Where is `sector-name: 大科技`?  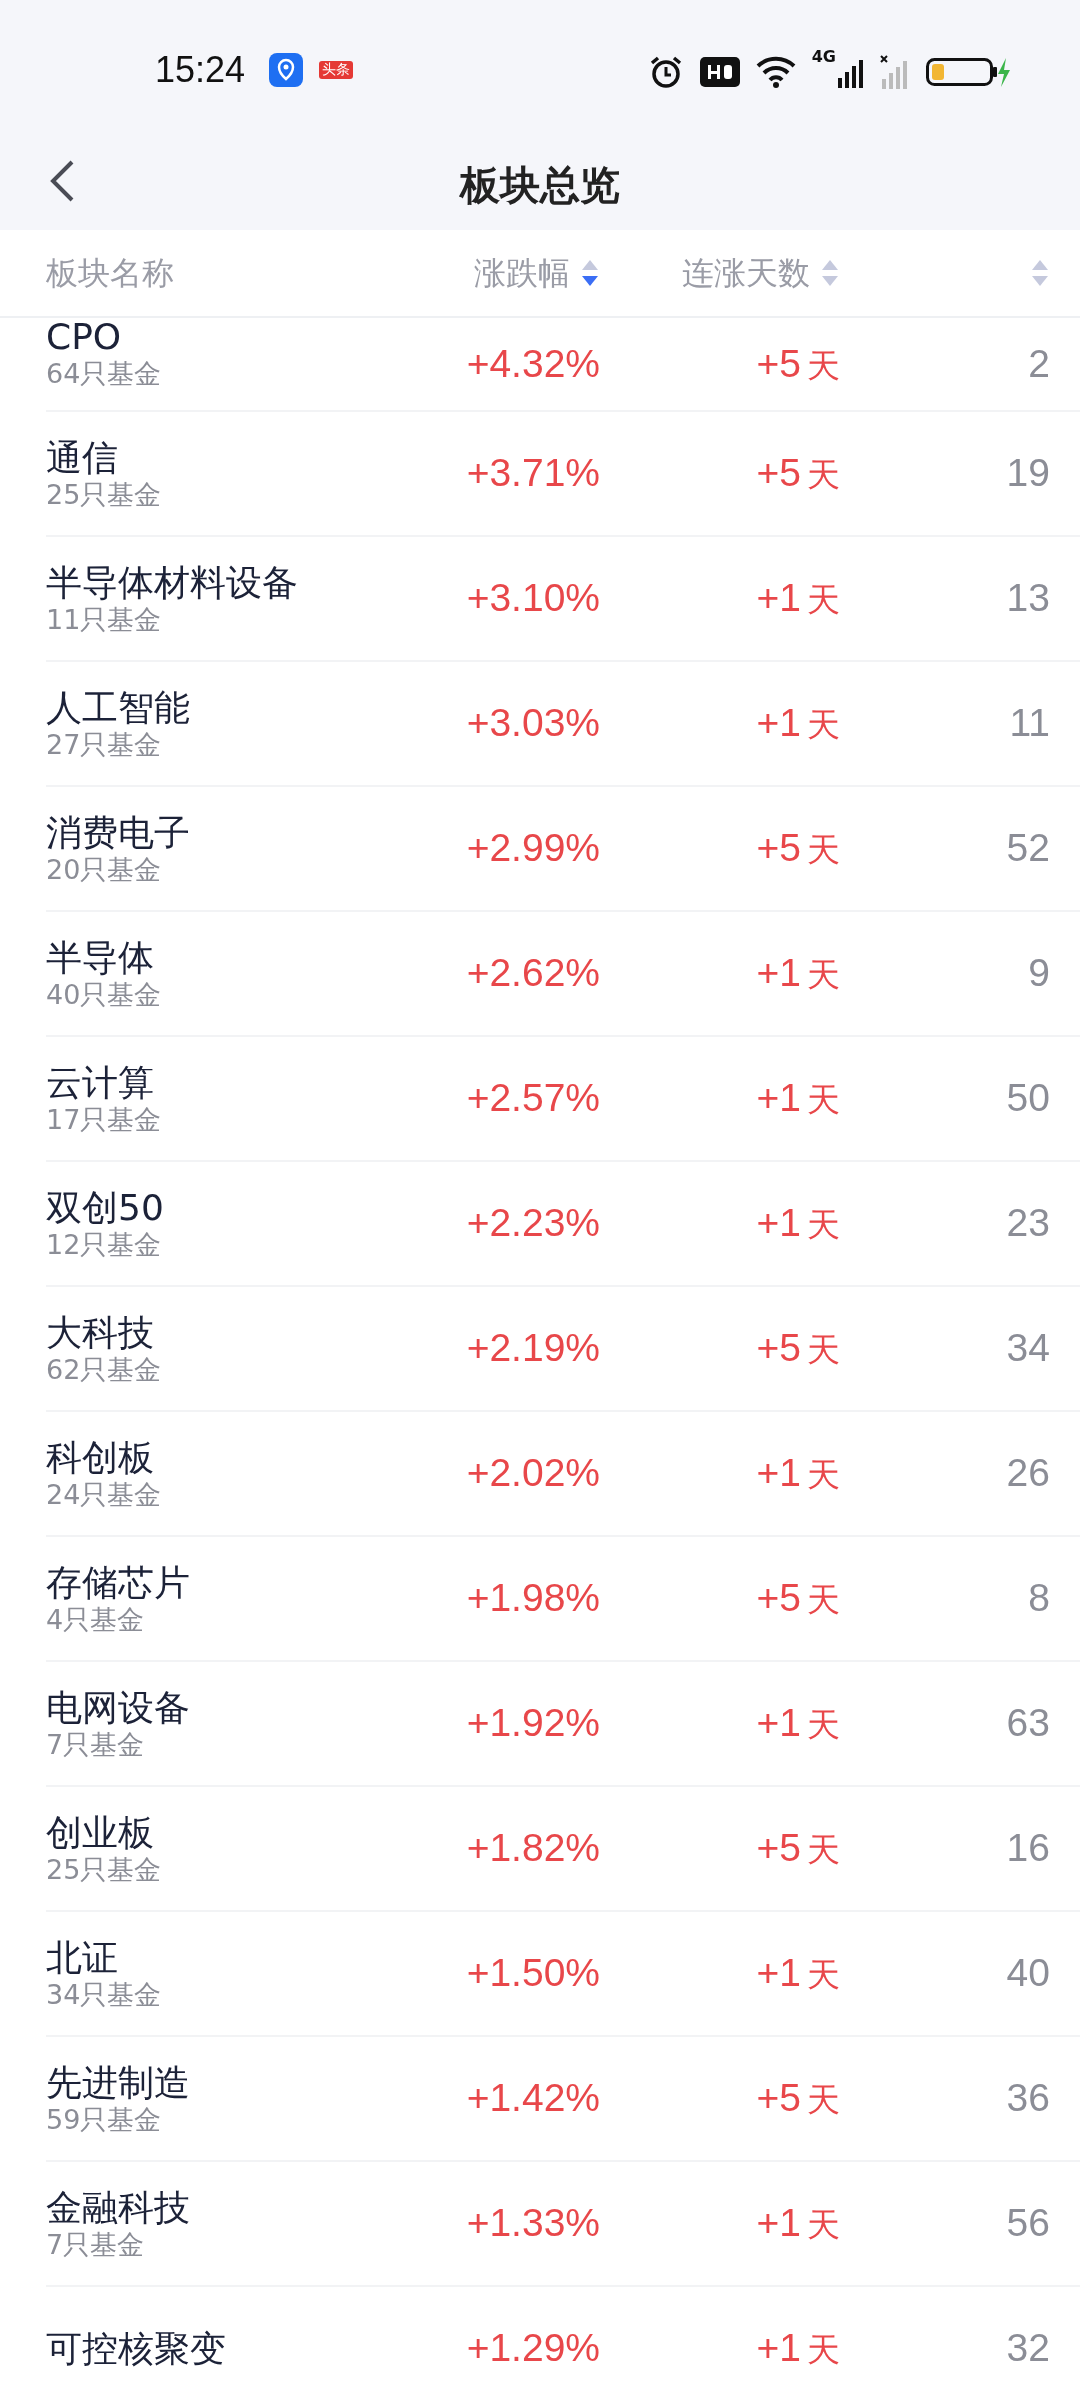 sector-name: 大科技 is located at coordinates (223, 1332).